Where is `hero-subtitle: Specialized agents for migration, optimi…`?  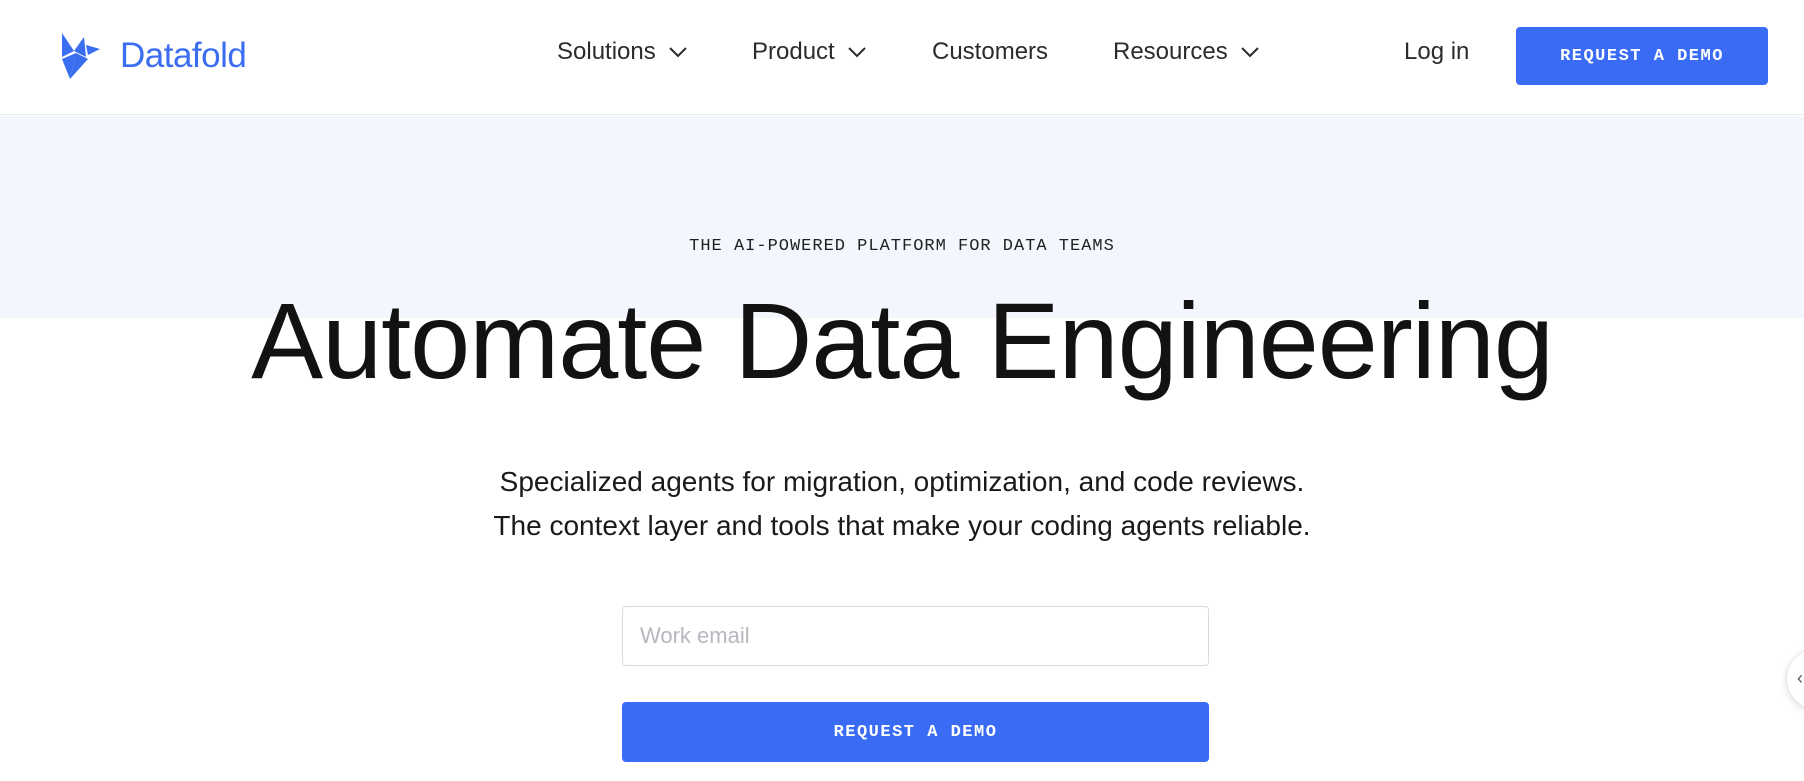 hero-subtitle: Specialized agents for migration, optimi… is located at coordinates (902, 504).